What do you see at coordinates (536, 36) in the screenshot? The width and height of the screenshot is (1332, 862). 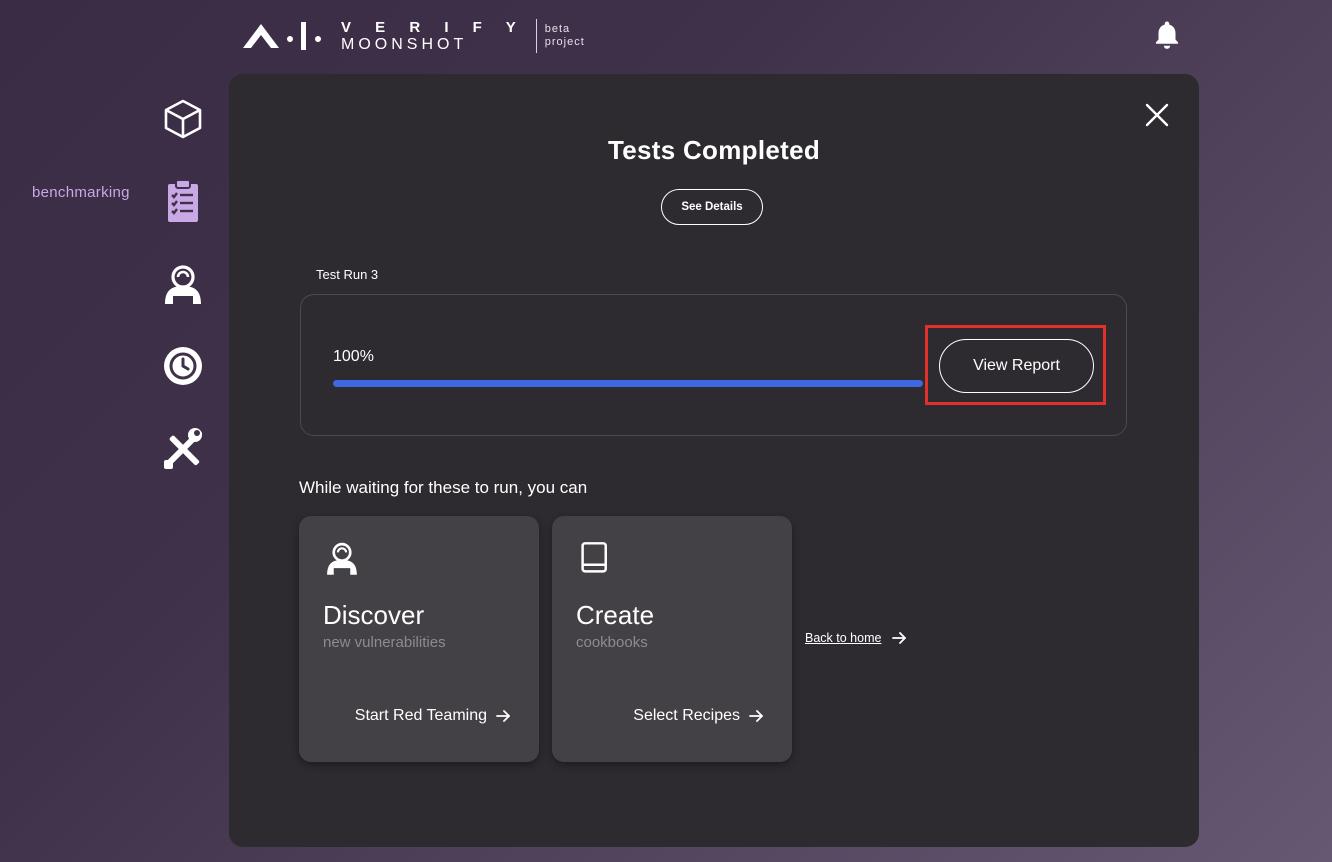 I see `logo-divider` at bounding box center [536, 36].